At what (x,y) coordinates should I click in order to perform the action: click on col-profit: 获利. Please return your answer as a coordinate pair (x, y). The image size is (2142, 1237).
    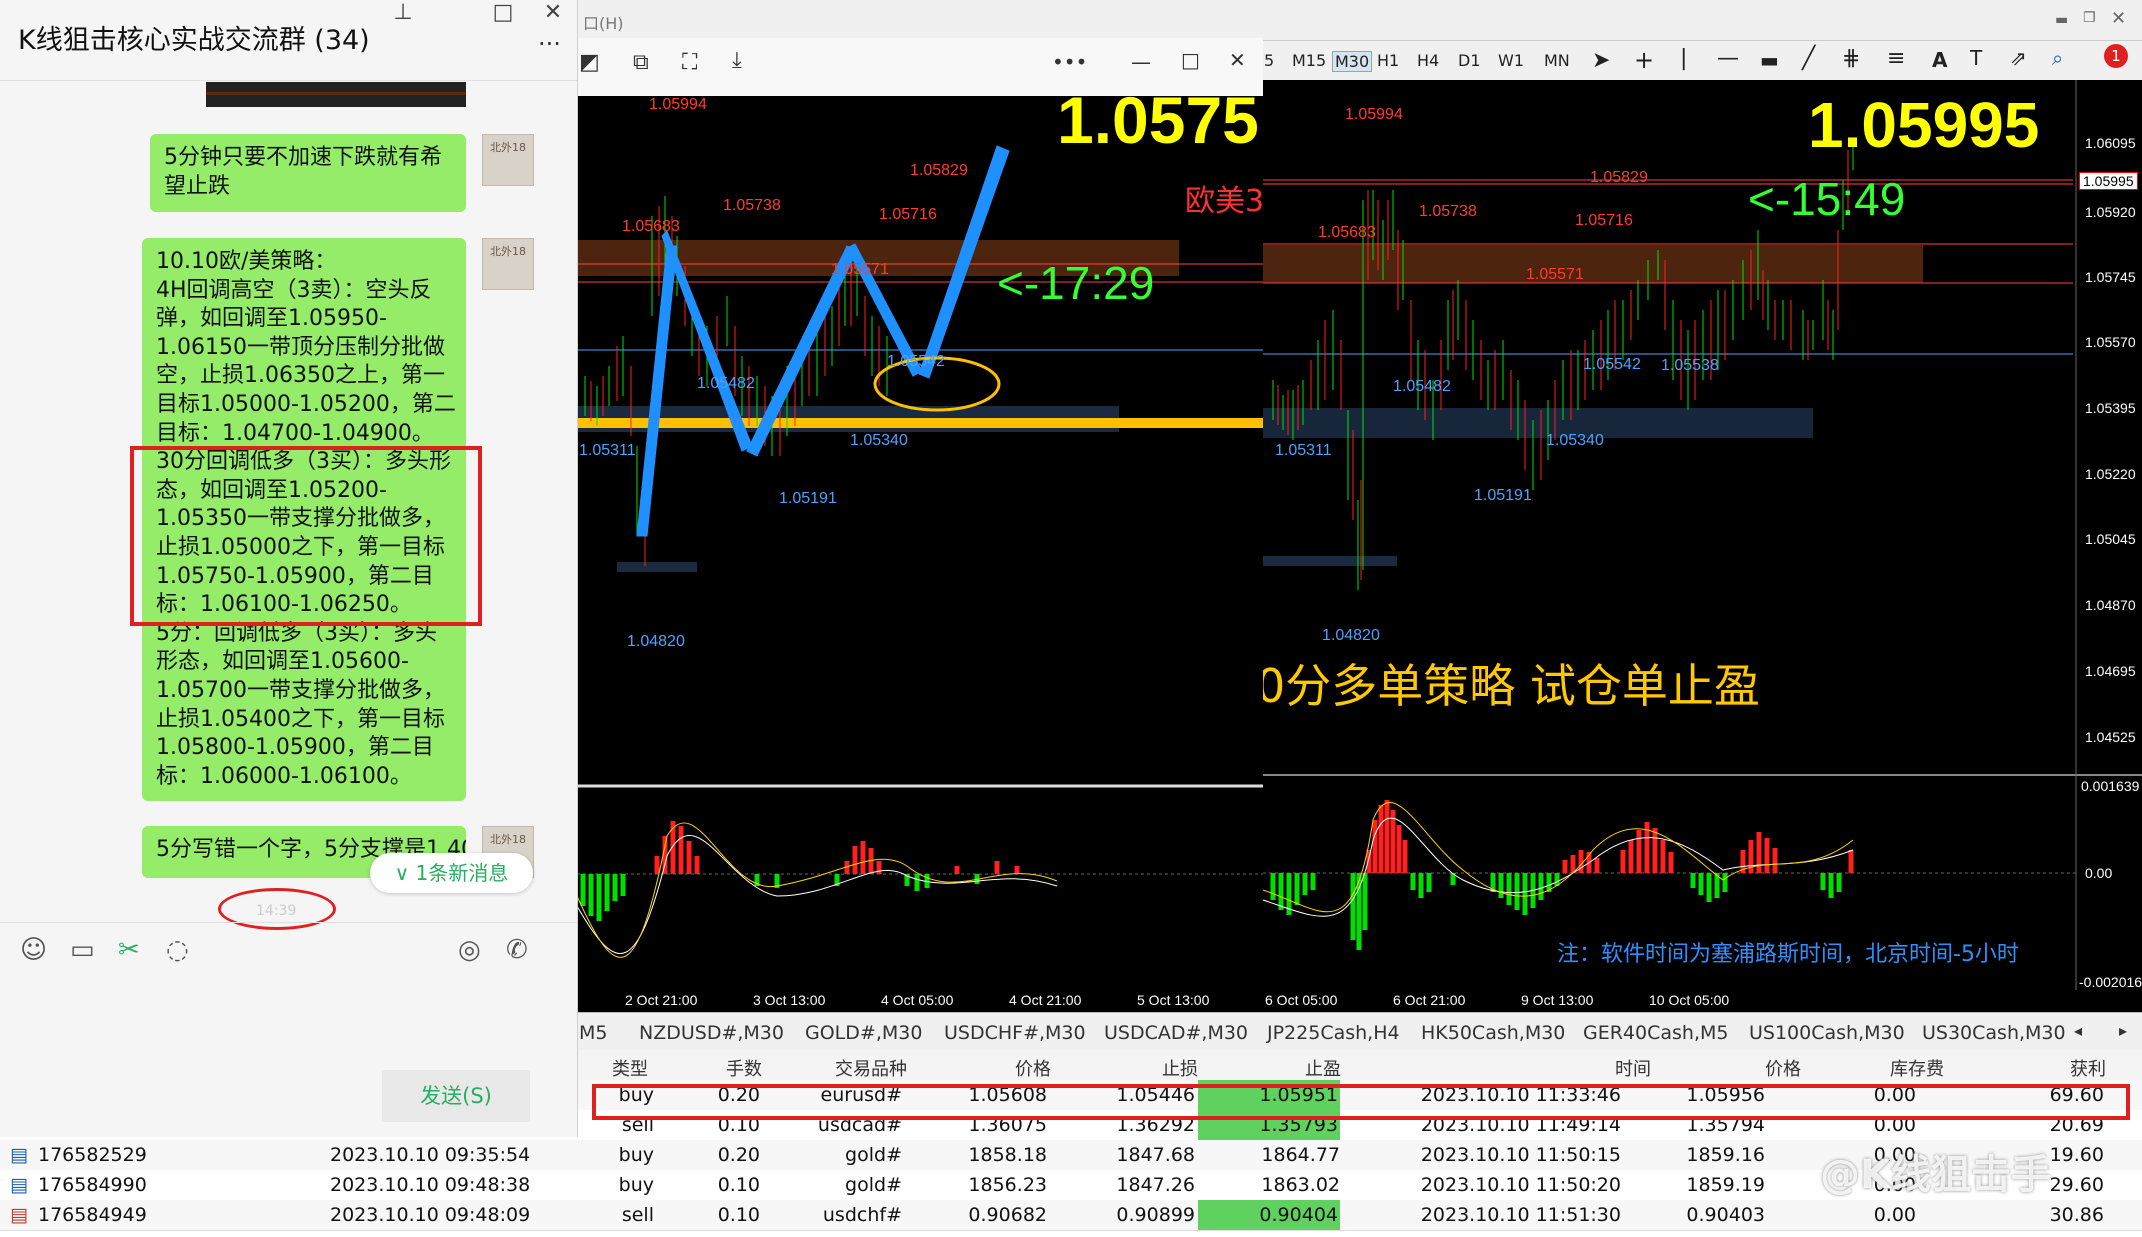
    Looking at the image, I should click on (2088, 1068).